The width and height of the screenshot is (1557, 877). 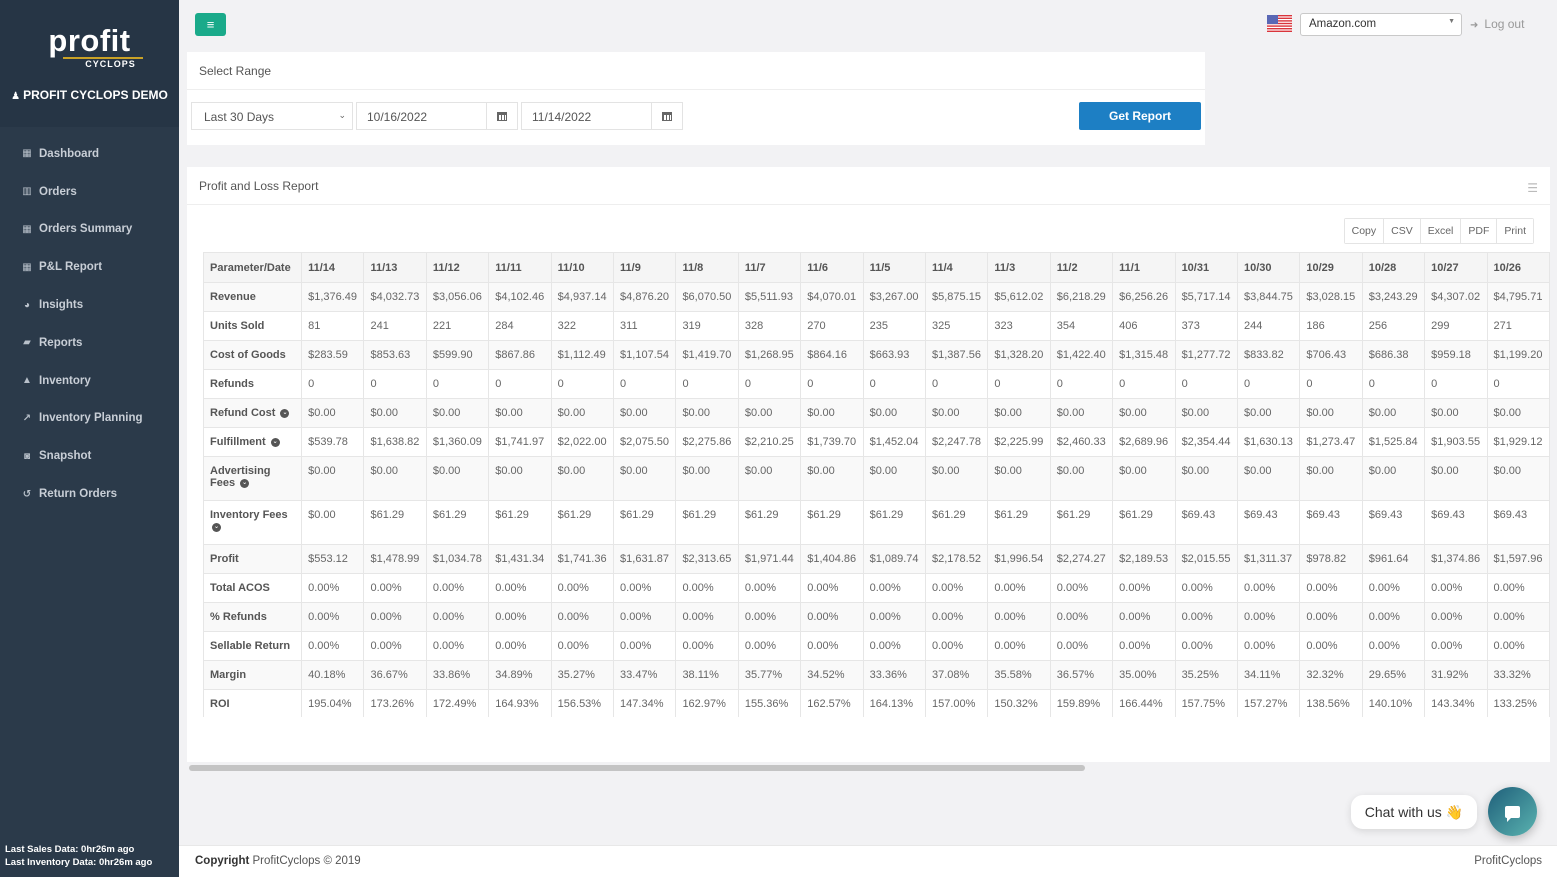 What do you see at coordinates (1268, 355) in the screenshot?
I see `table-cell: $833.82` at bounding box center [1268, 355].